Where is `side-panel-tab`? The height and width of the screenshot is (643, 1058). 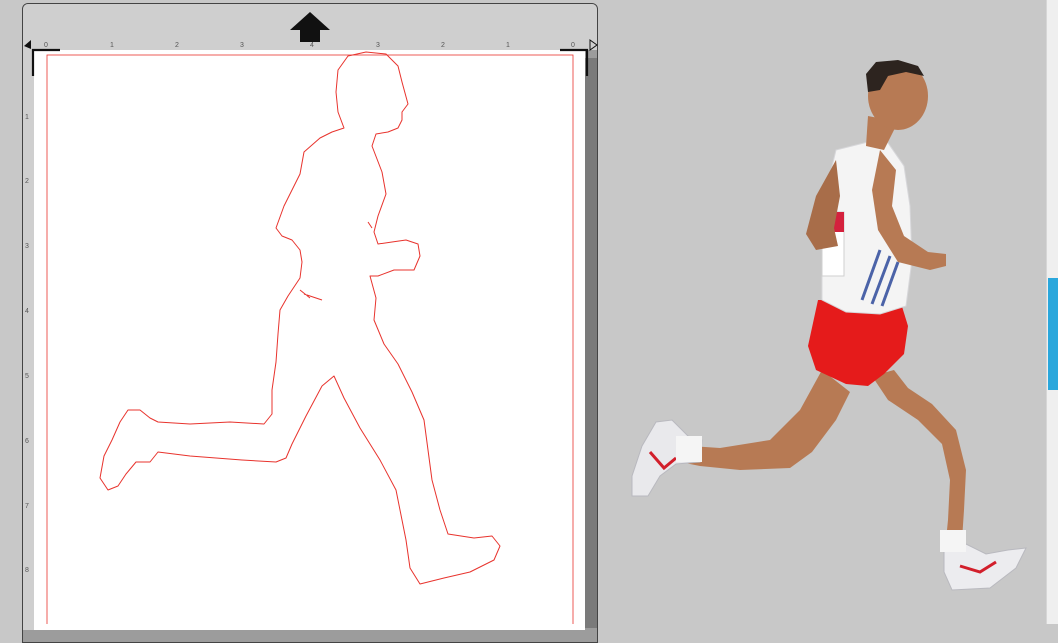
side-panel-tab is located at coordinates (1053, 334).